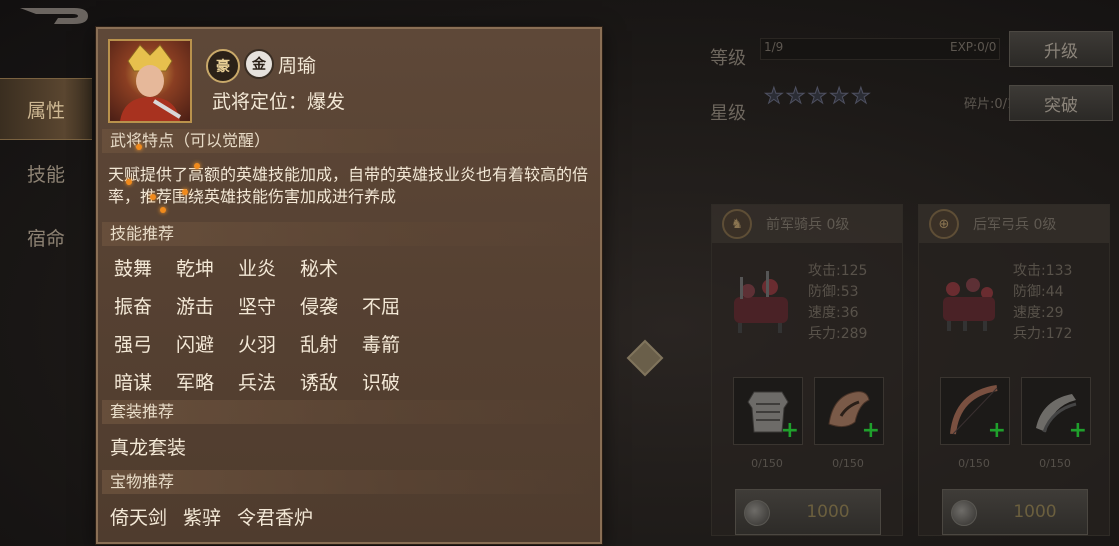 Image resolution: width=1119 pixels, height=546 pixels. I want to click on skill-item: 秘术, so click(331, 273).